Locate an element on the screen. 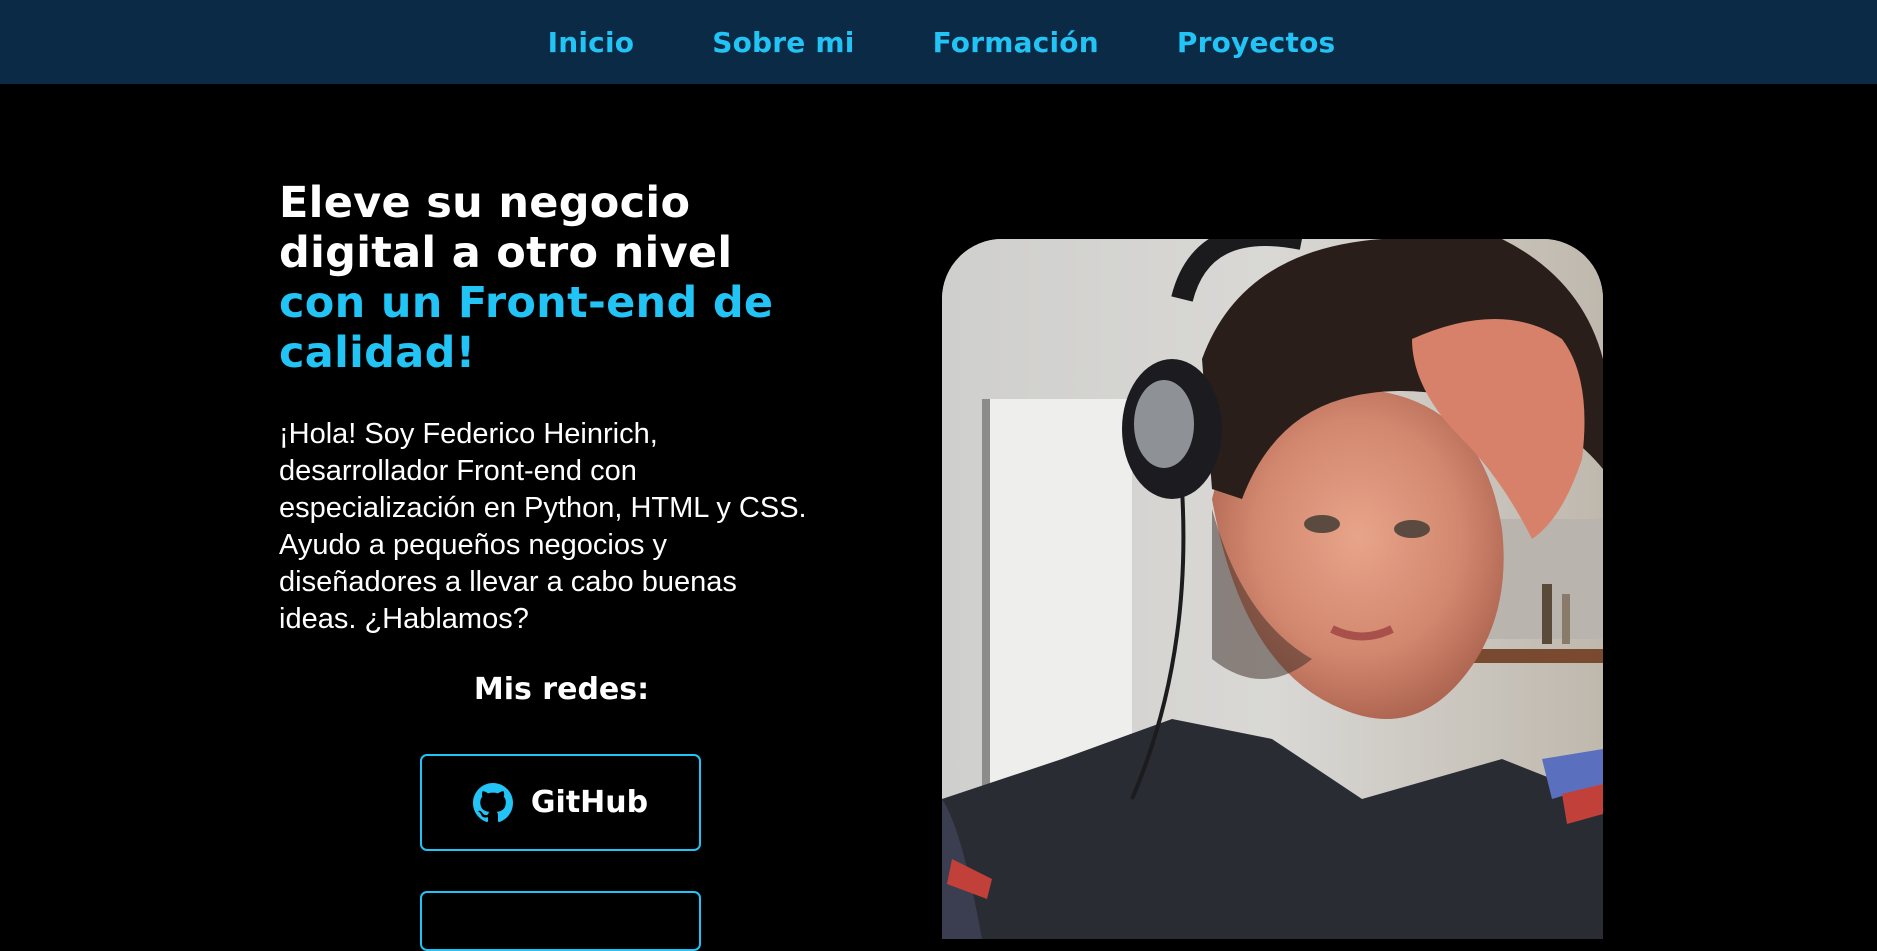 This screenshot has height=951, width=1877. github-button: GitHub is located at coordinates (560, 802).